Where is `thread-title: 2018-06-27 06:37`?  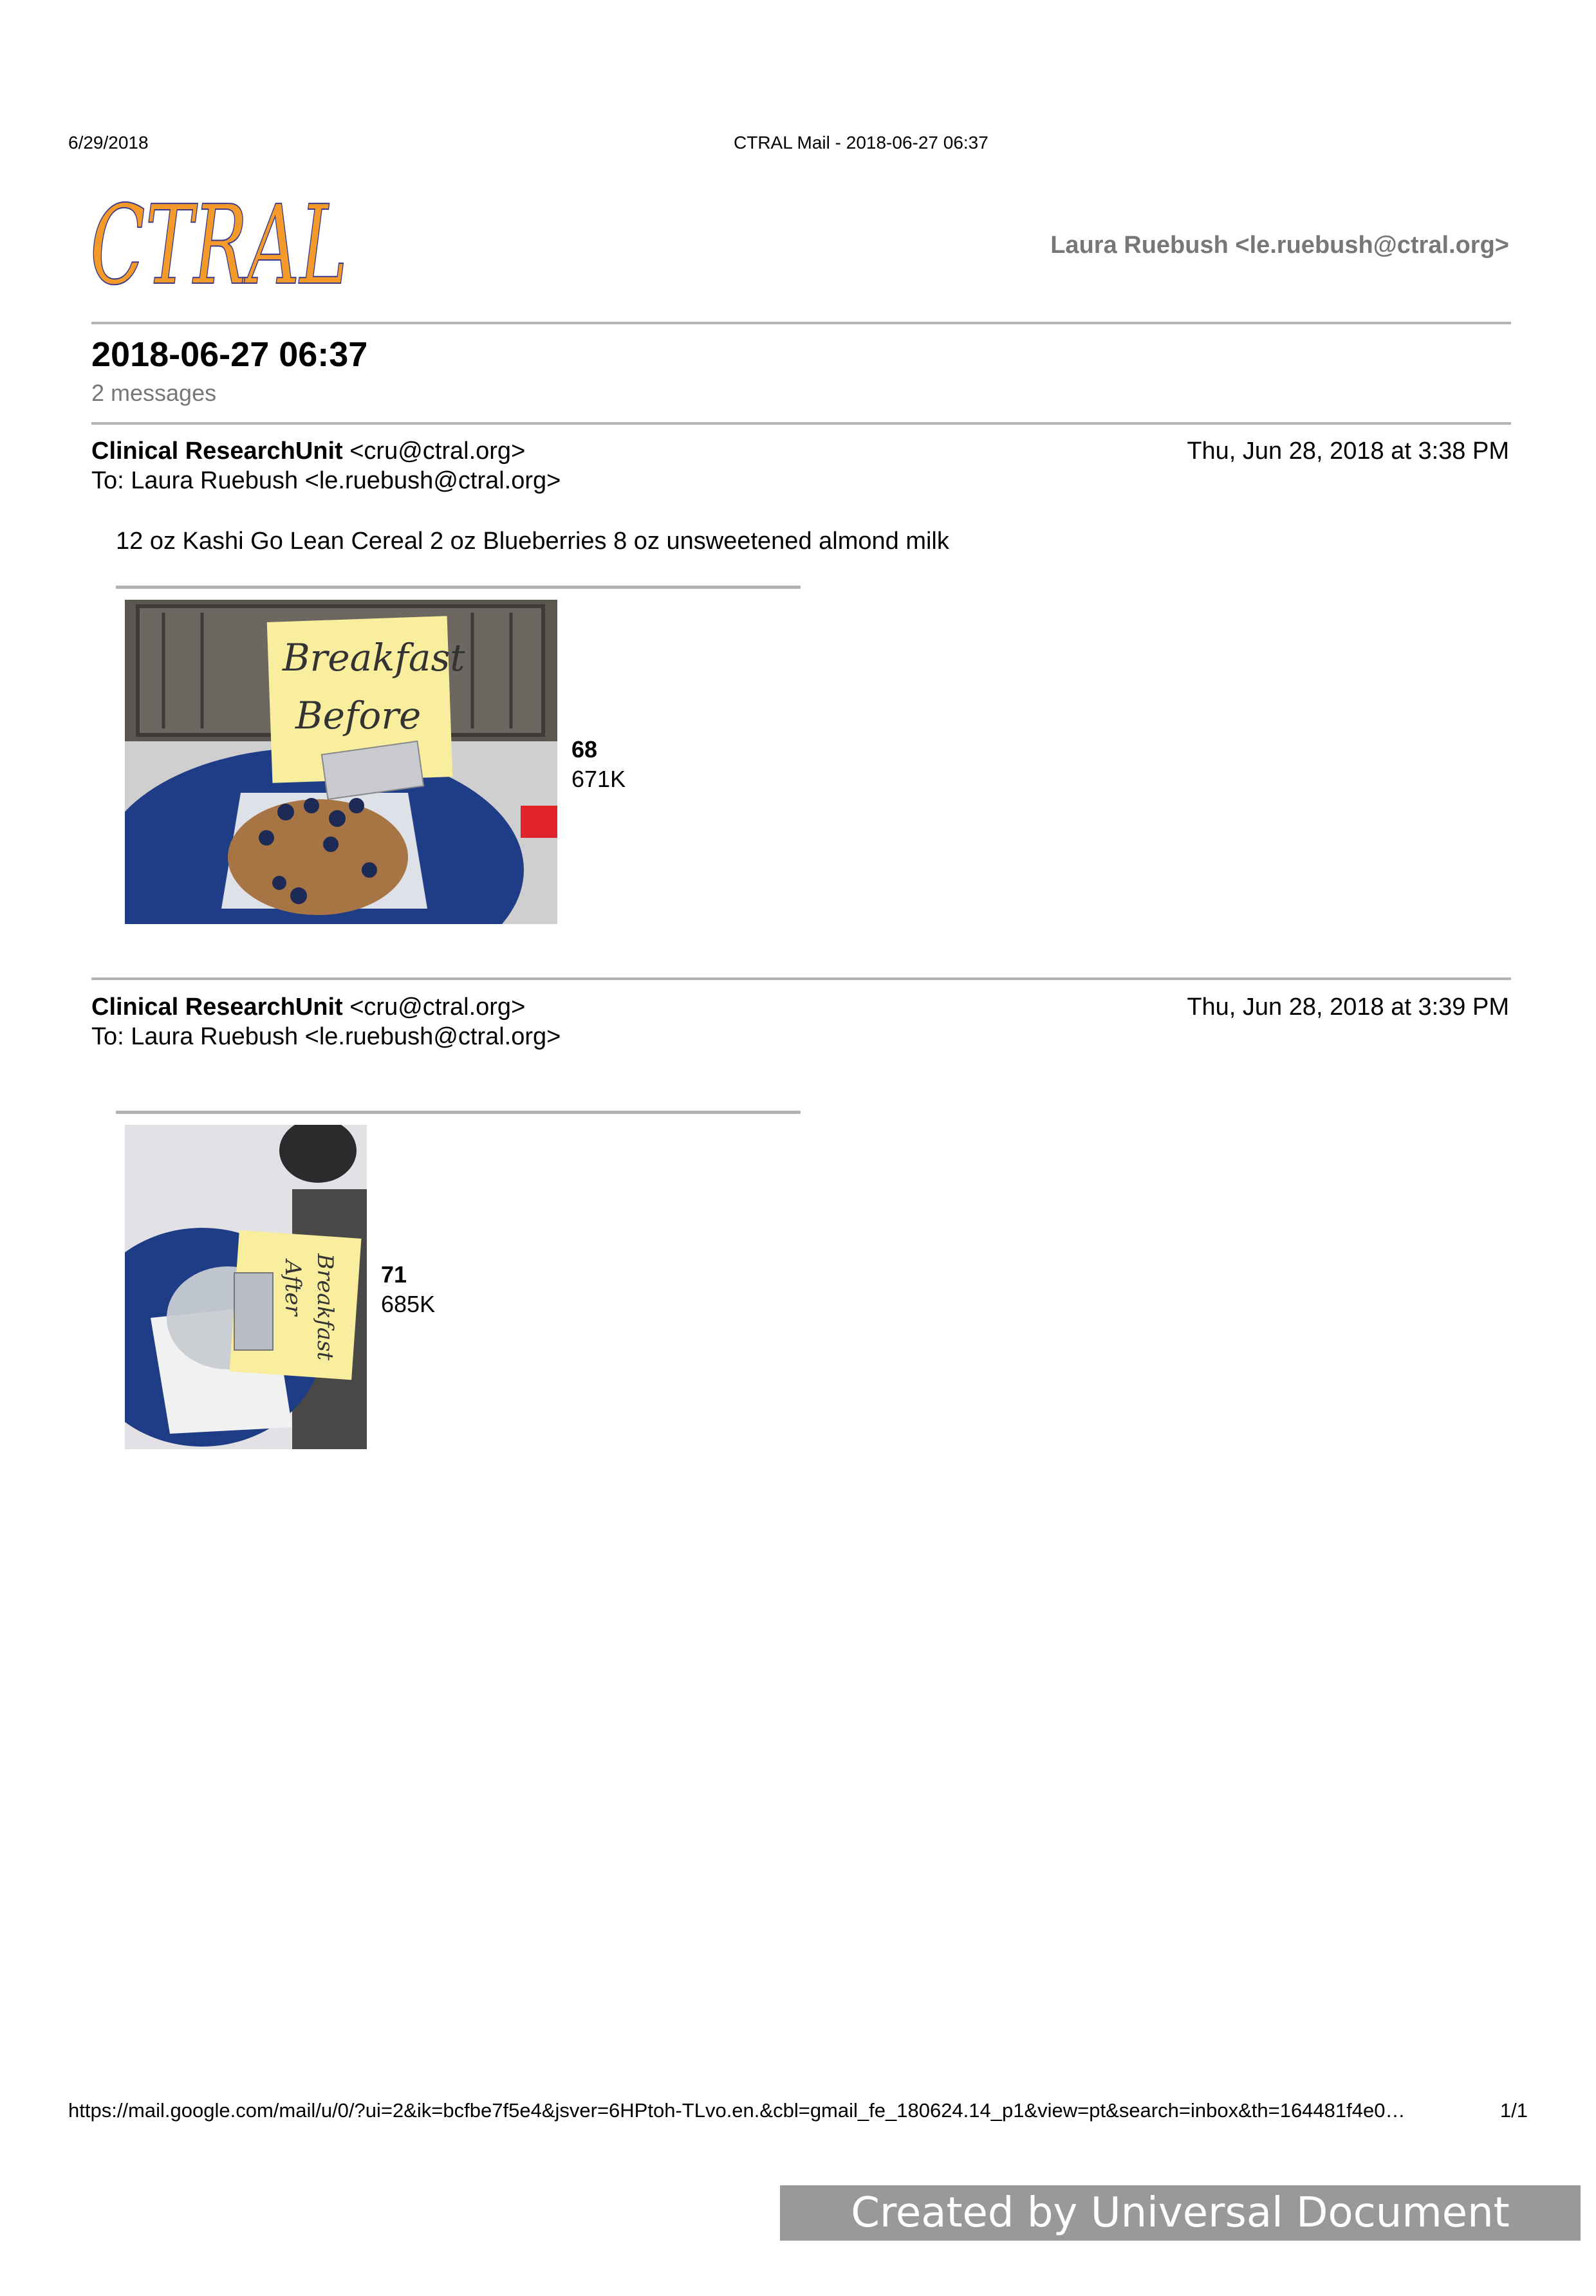 thread-title: 2018-06-27 06:37 is located at coordinates (229, 354).